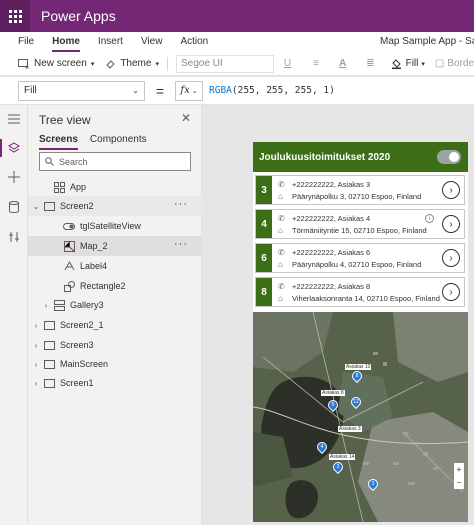 Image resolution: width=474 pixels, height=525 pixels. I want to click on app-launcher-button, so click(15, 16).